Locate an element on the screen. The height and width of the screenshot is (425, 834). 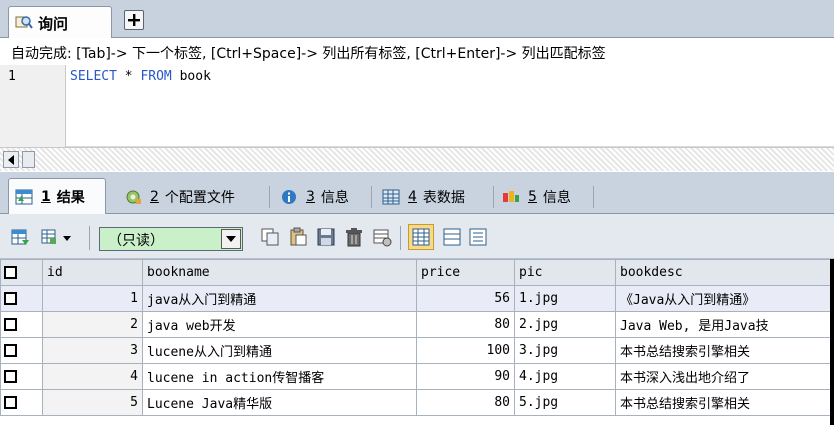
cell-id: 5 is located at coordinates (92, 402).